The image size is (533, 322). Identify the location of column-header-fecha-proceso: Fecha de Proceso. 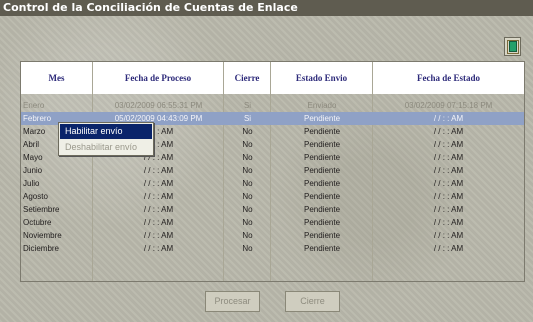
(158, 78).